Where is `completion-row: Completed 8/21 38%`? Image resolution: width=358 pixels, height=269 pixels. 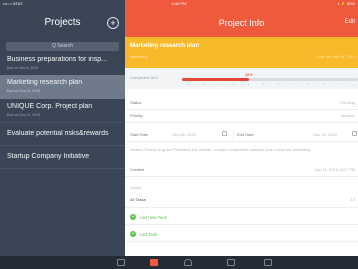 completion-row: Completed 8/21 38% is located at coordinates (241, 78).